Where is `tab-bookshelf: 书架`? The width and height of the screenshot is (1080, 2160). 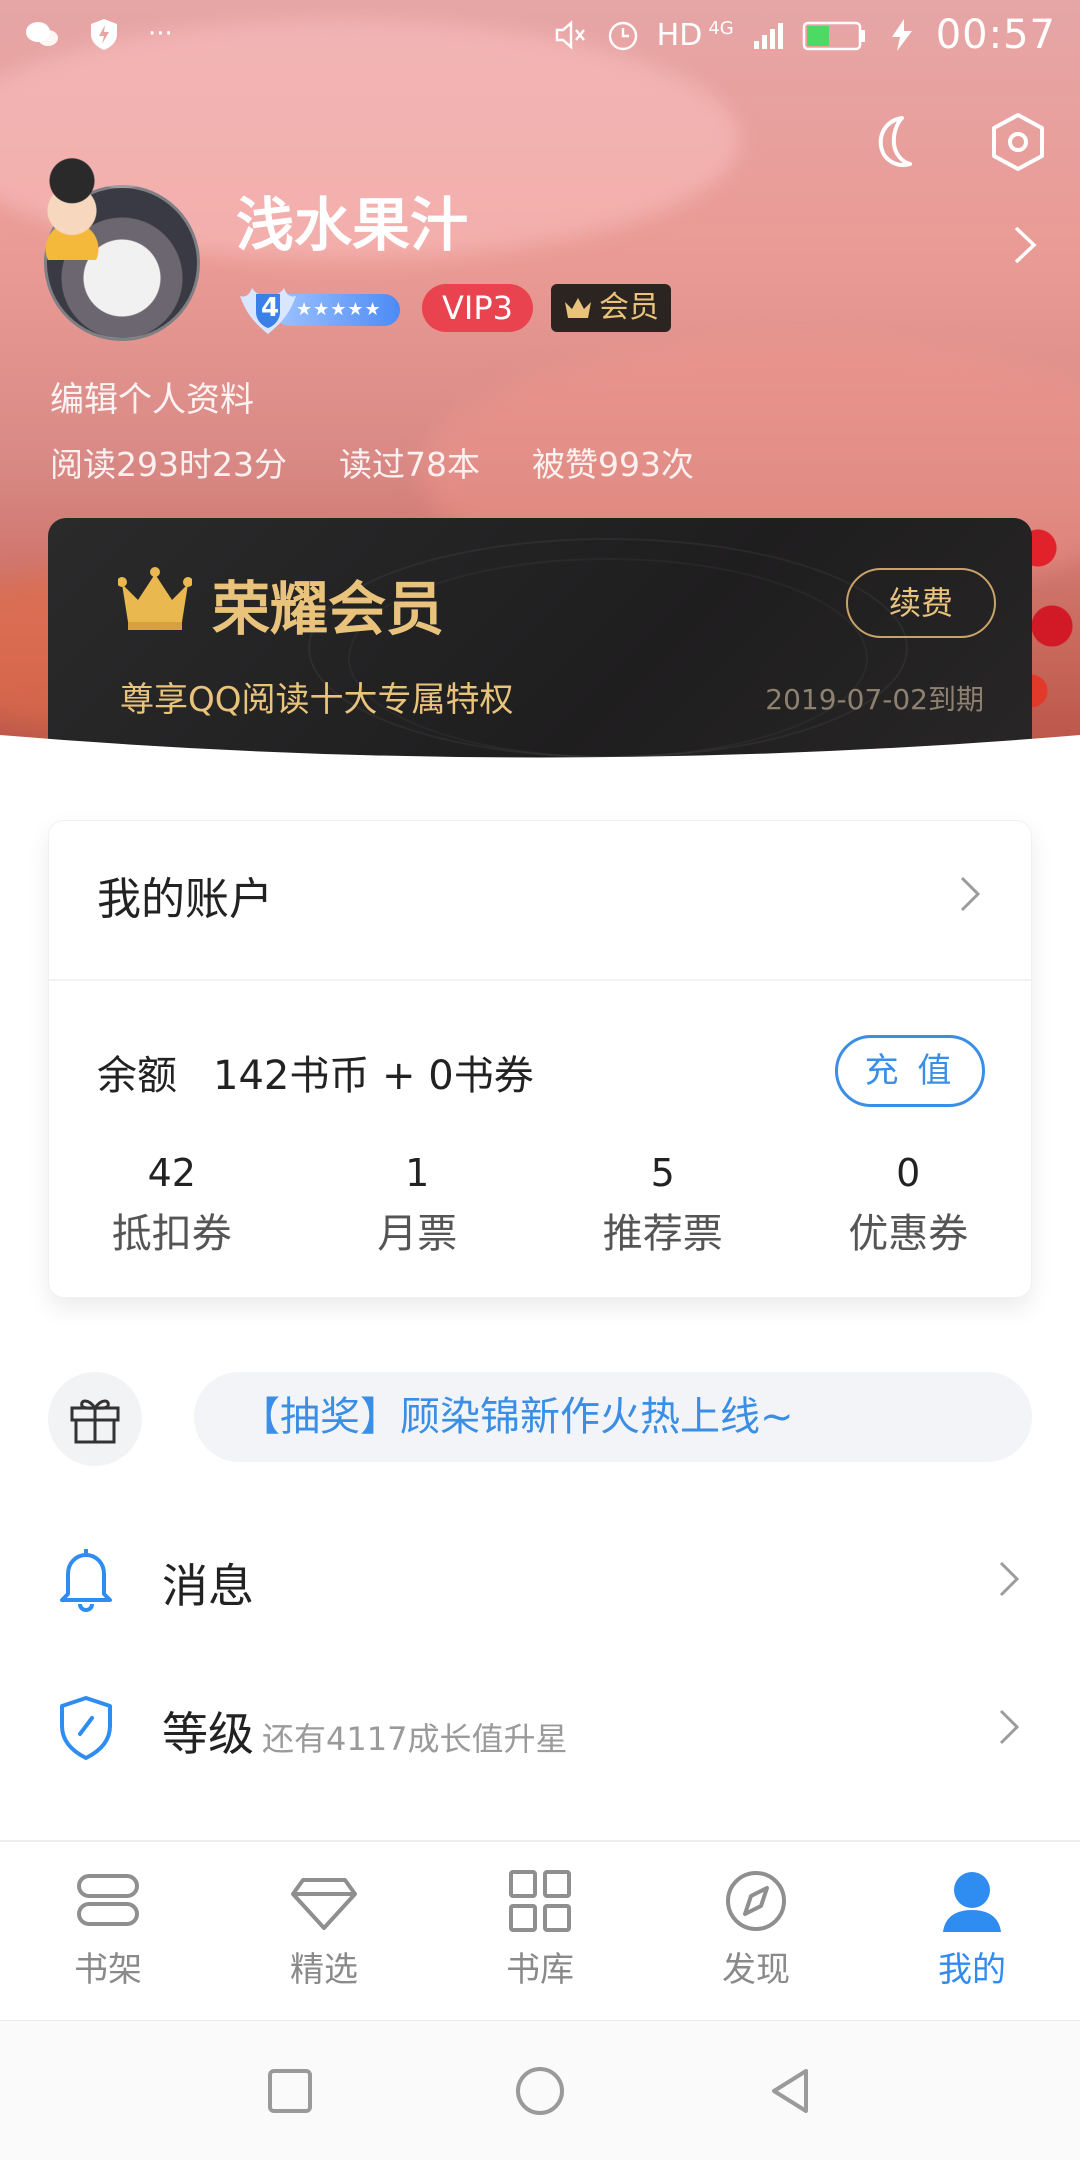 tab-bookshelf: 书架 is located at coordinates (108, 1931).